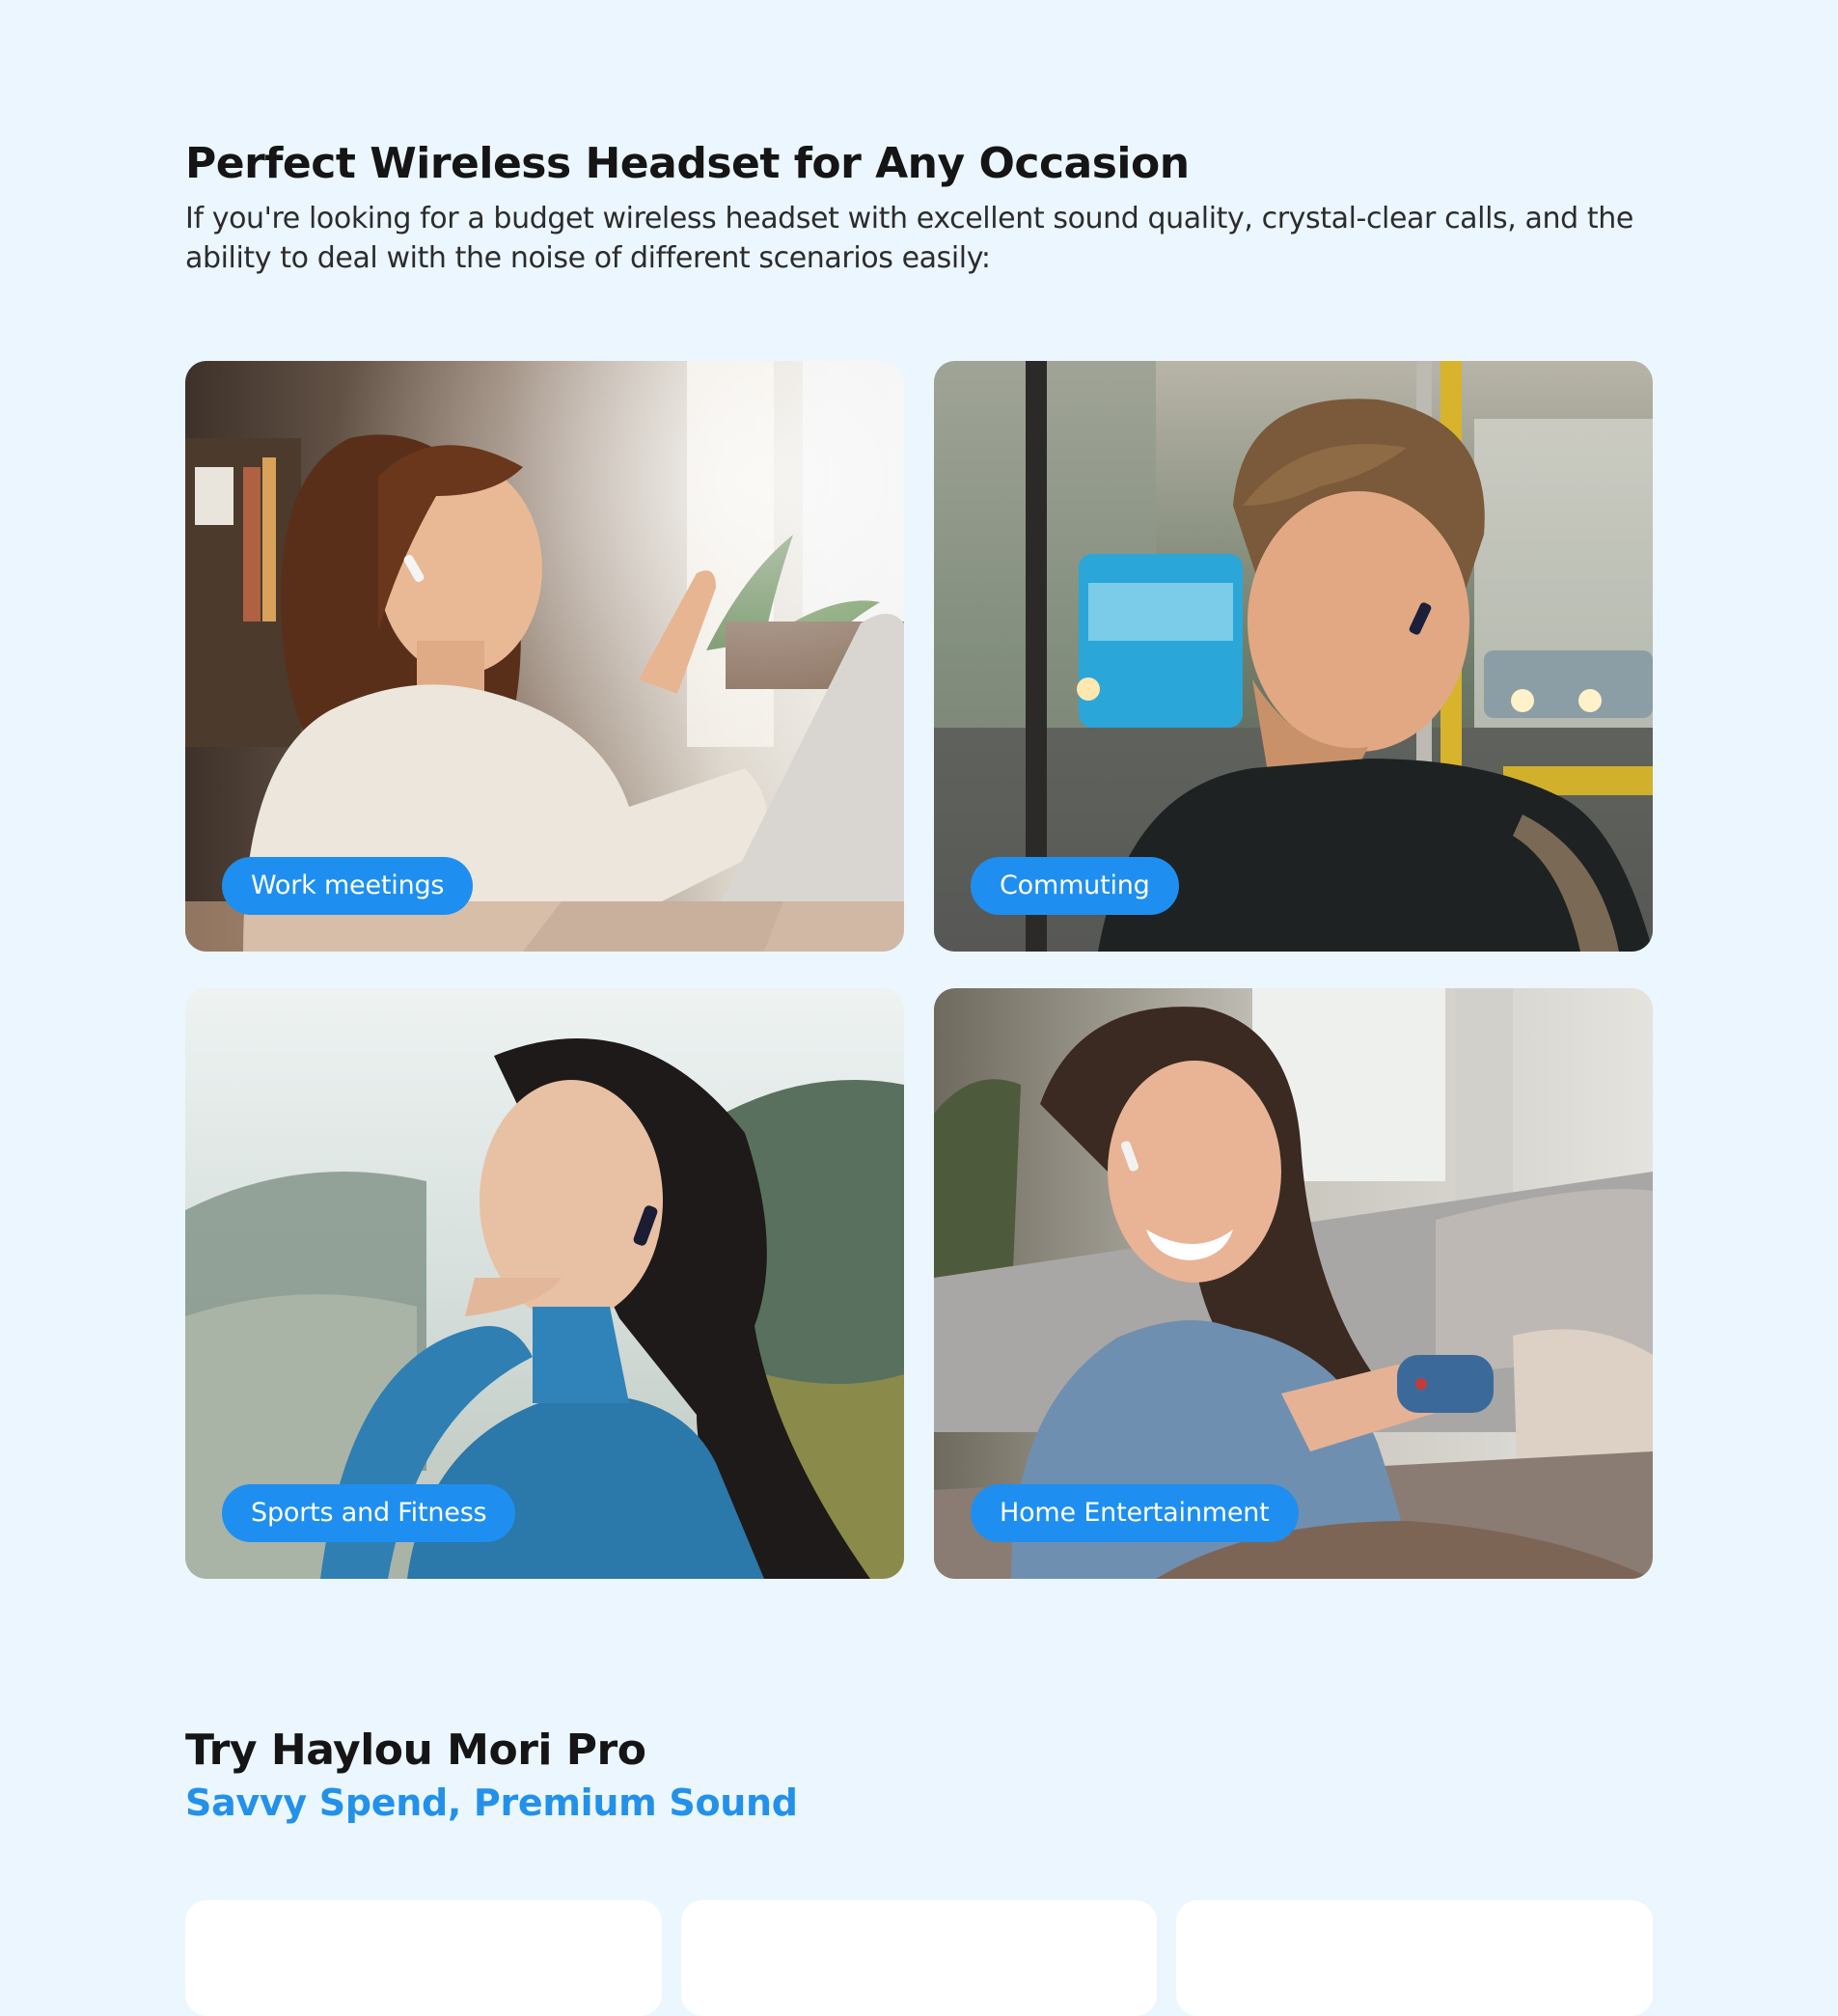  Describe the element at coordinates (1135, 1513) in the screenshot. I see `occasion-label: Home Entertainment` at that location.